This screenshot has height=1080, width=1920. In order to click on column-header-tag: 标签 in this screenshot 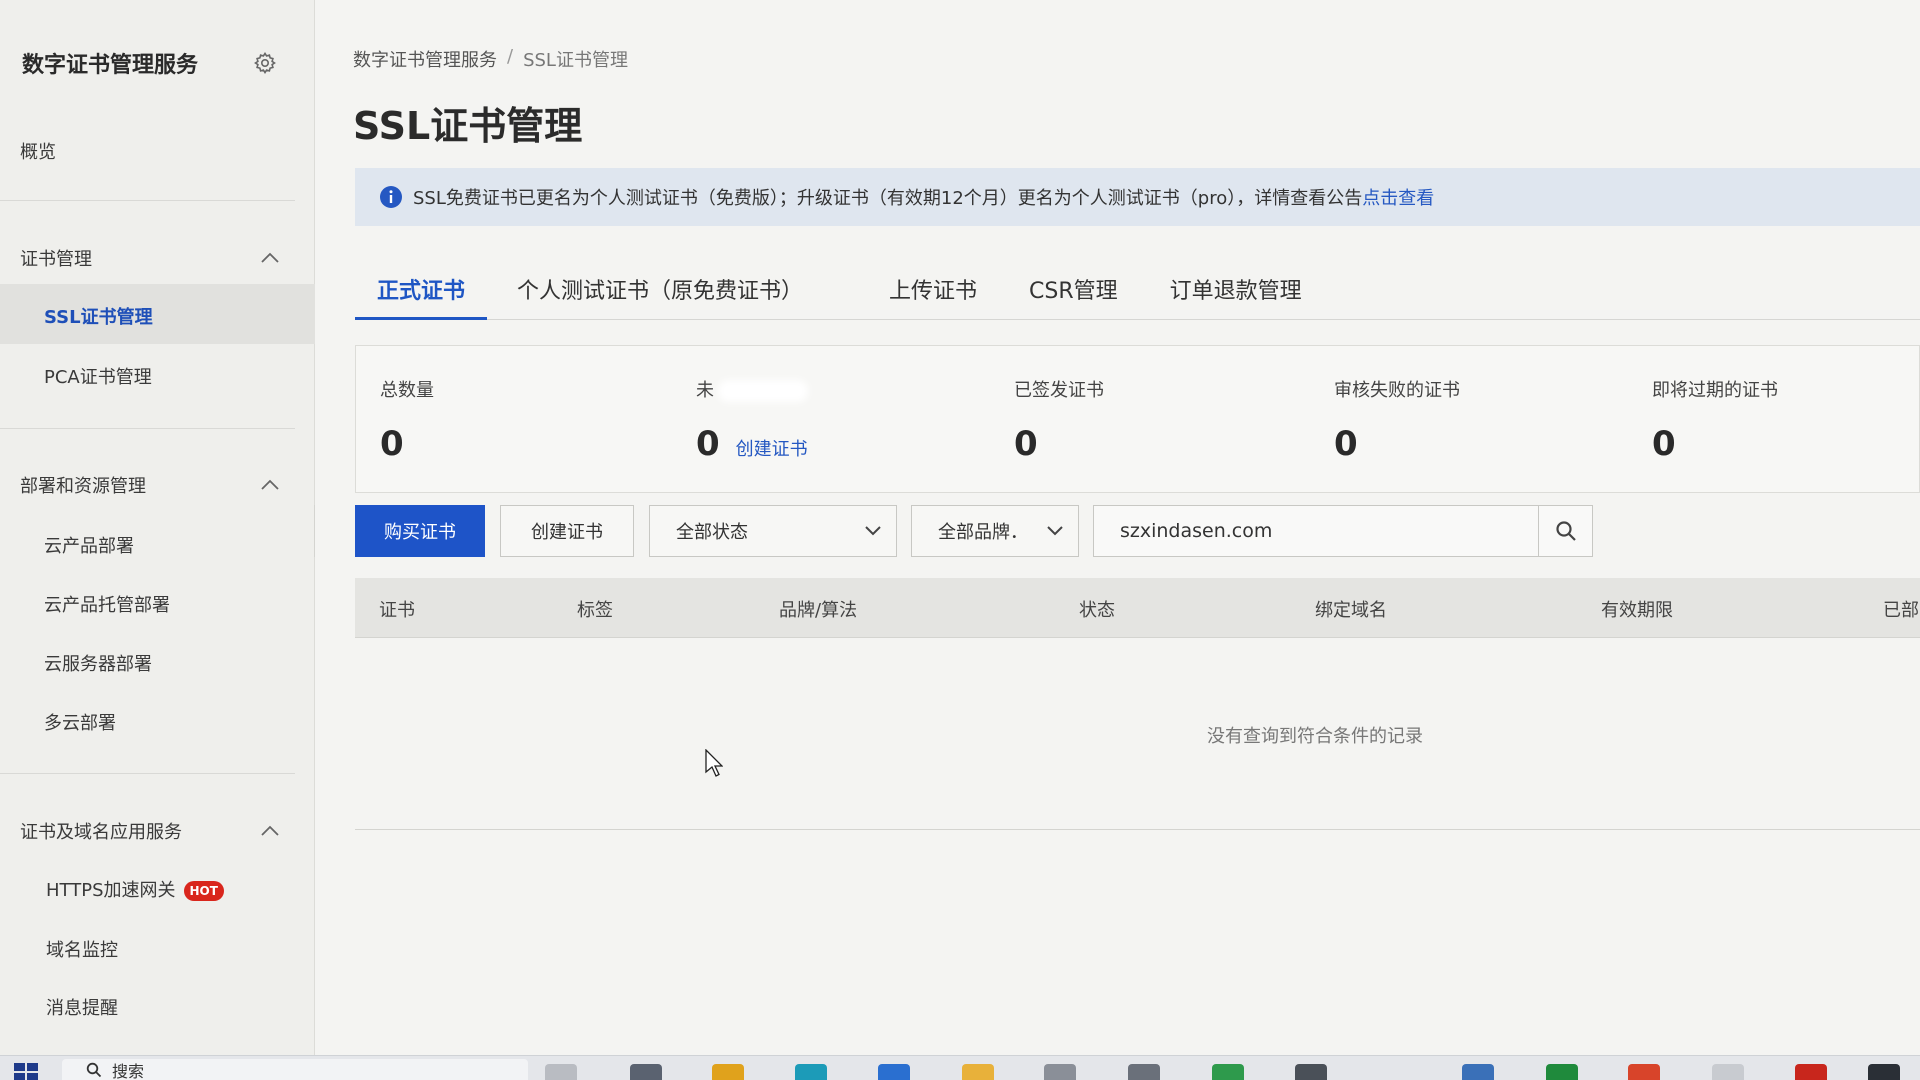, I will do `click(595, 610)`.